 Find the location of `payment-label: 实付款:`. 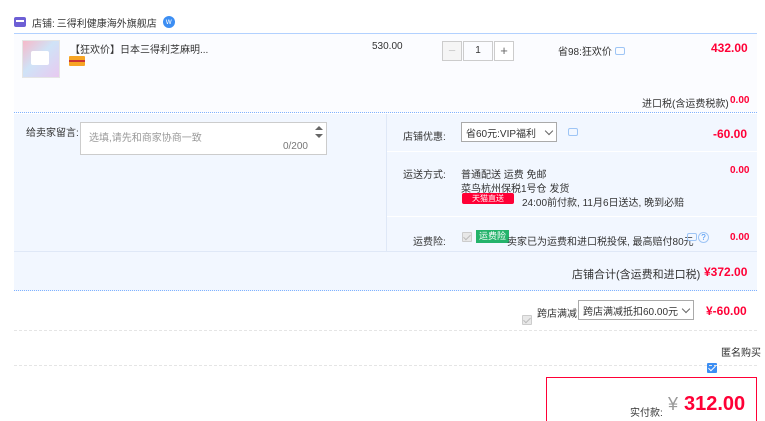

payment-label: 实付款: is located at coordinates (646, 413).